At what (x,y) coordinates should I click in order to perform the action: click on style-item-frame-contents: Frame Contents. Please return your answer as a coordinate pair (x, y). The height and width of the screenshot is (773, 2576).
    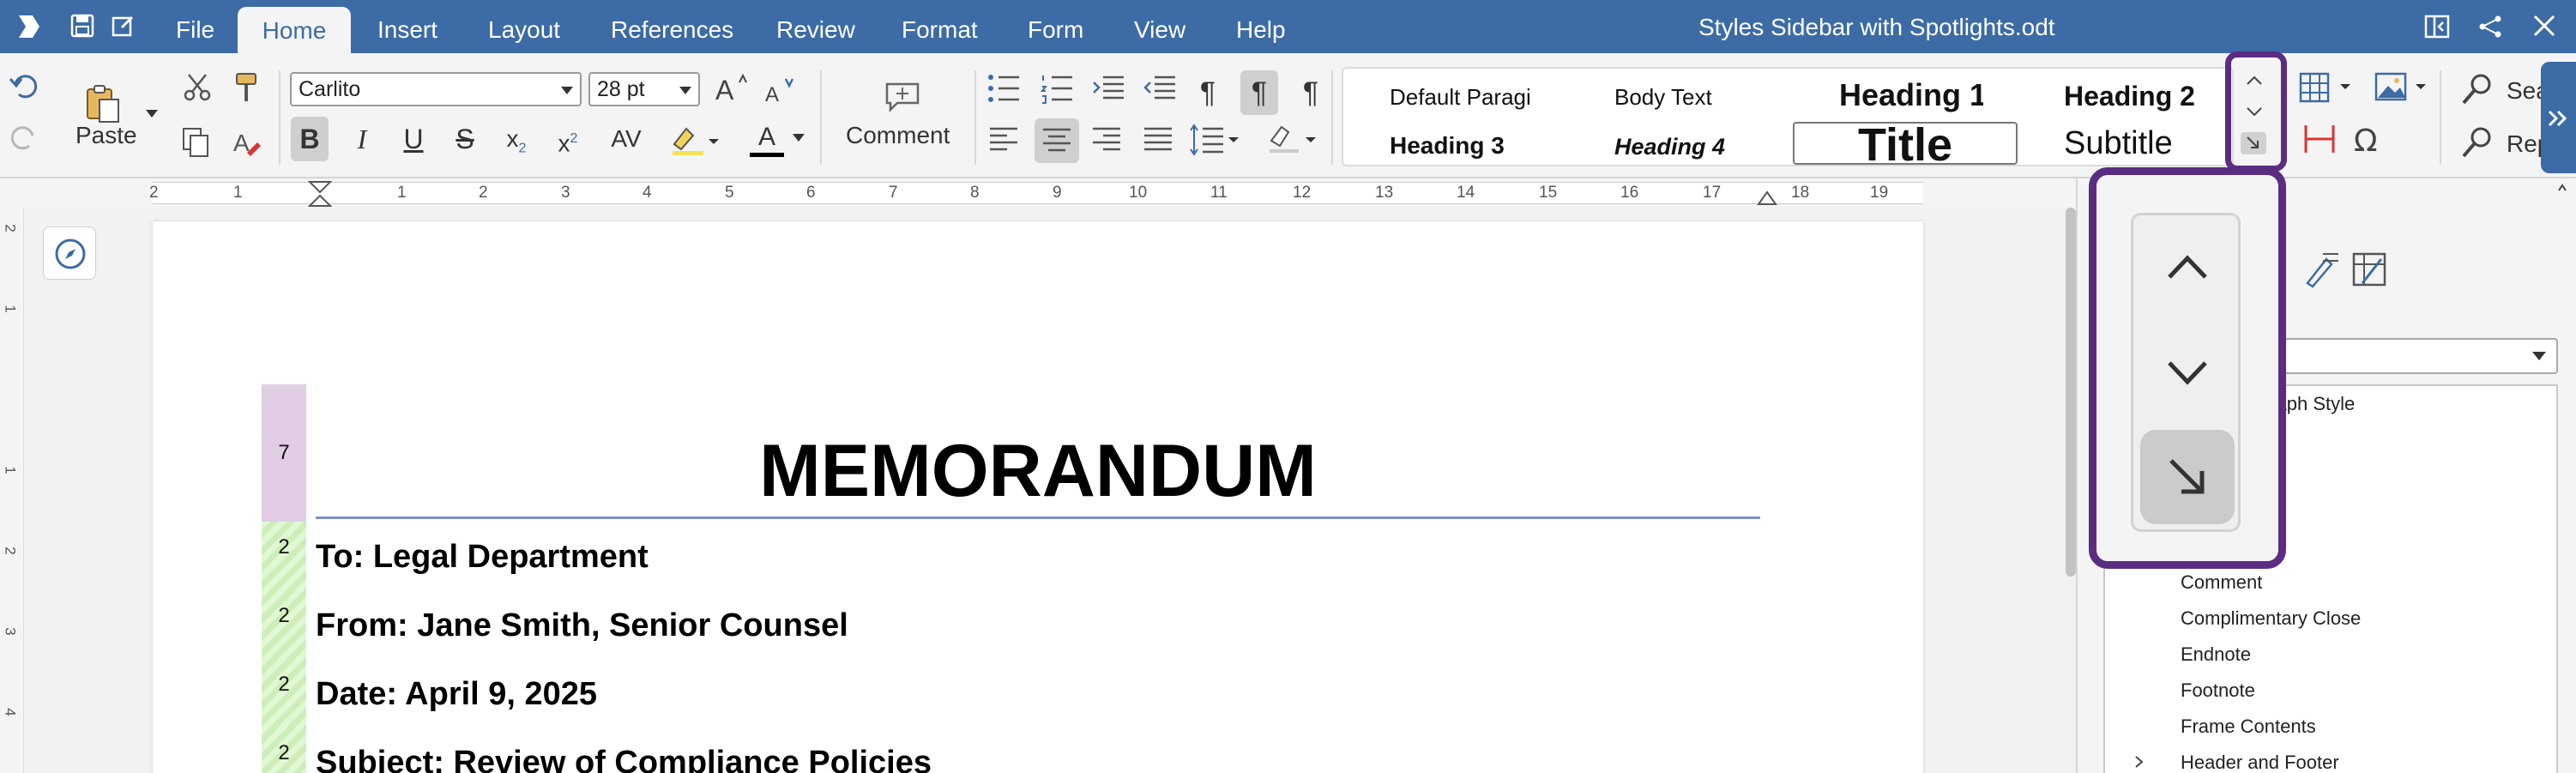
    Looking at the image, I should click on (2248, 727).